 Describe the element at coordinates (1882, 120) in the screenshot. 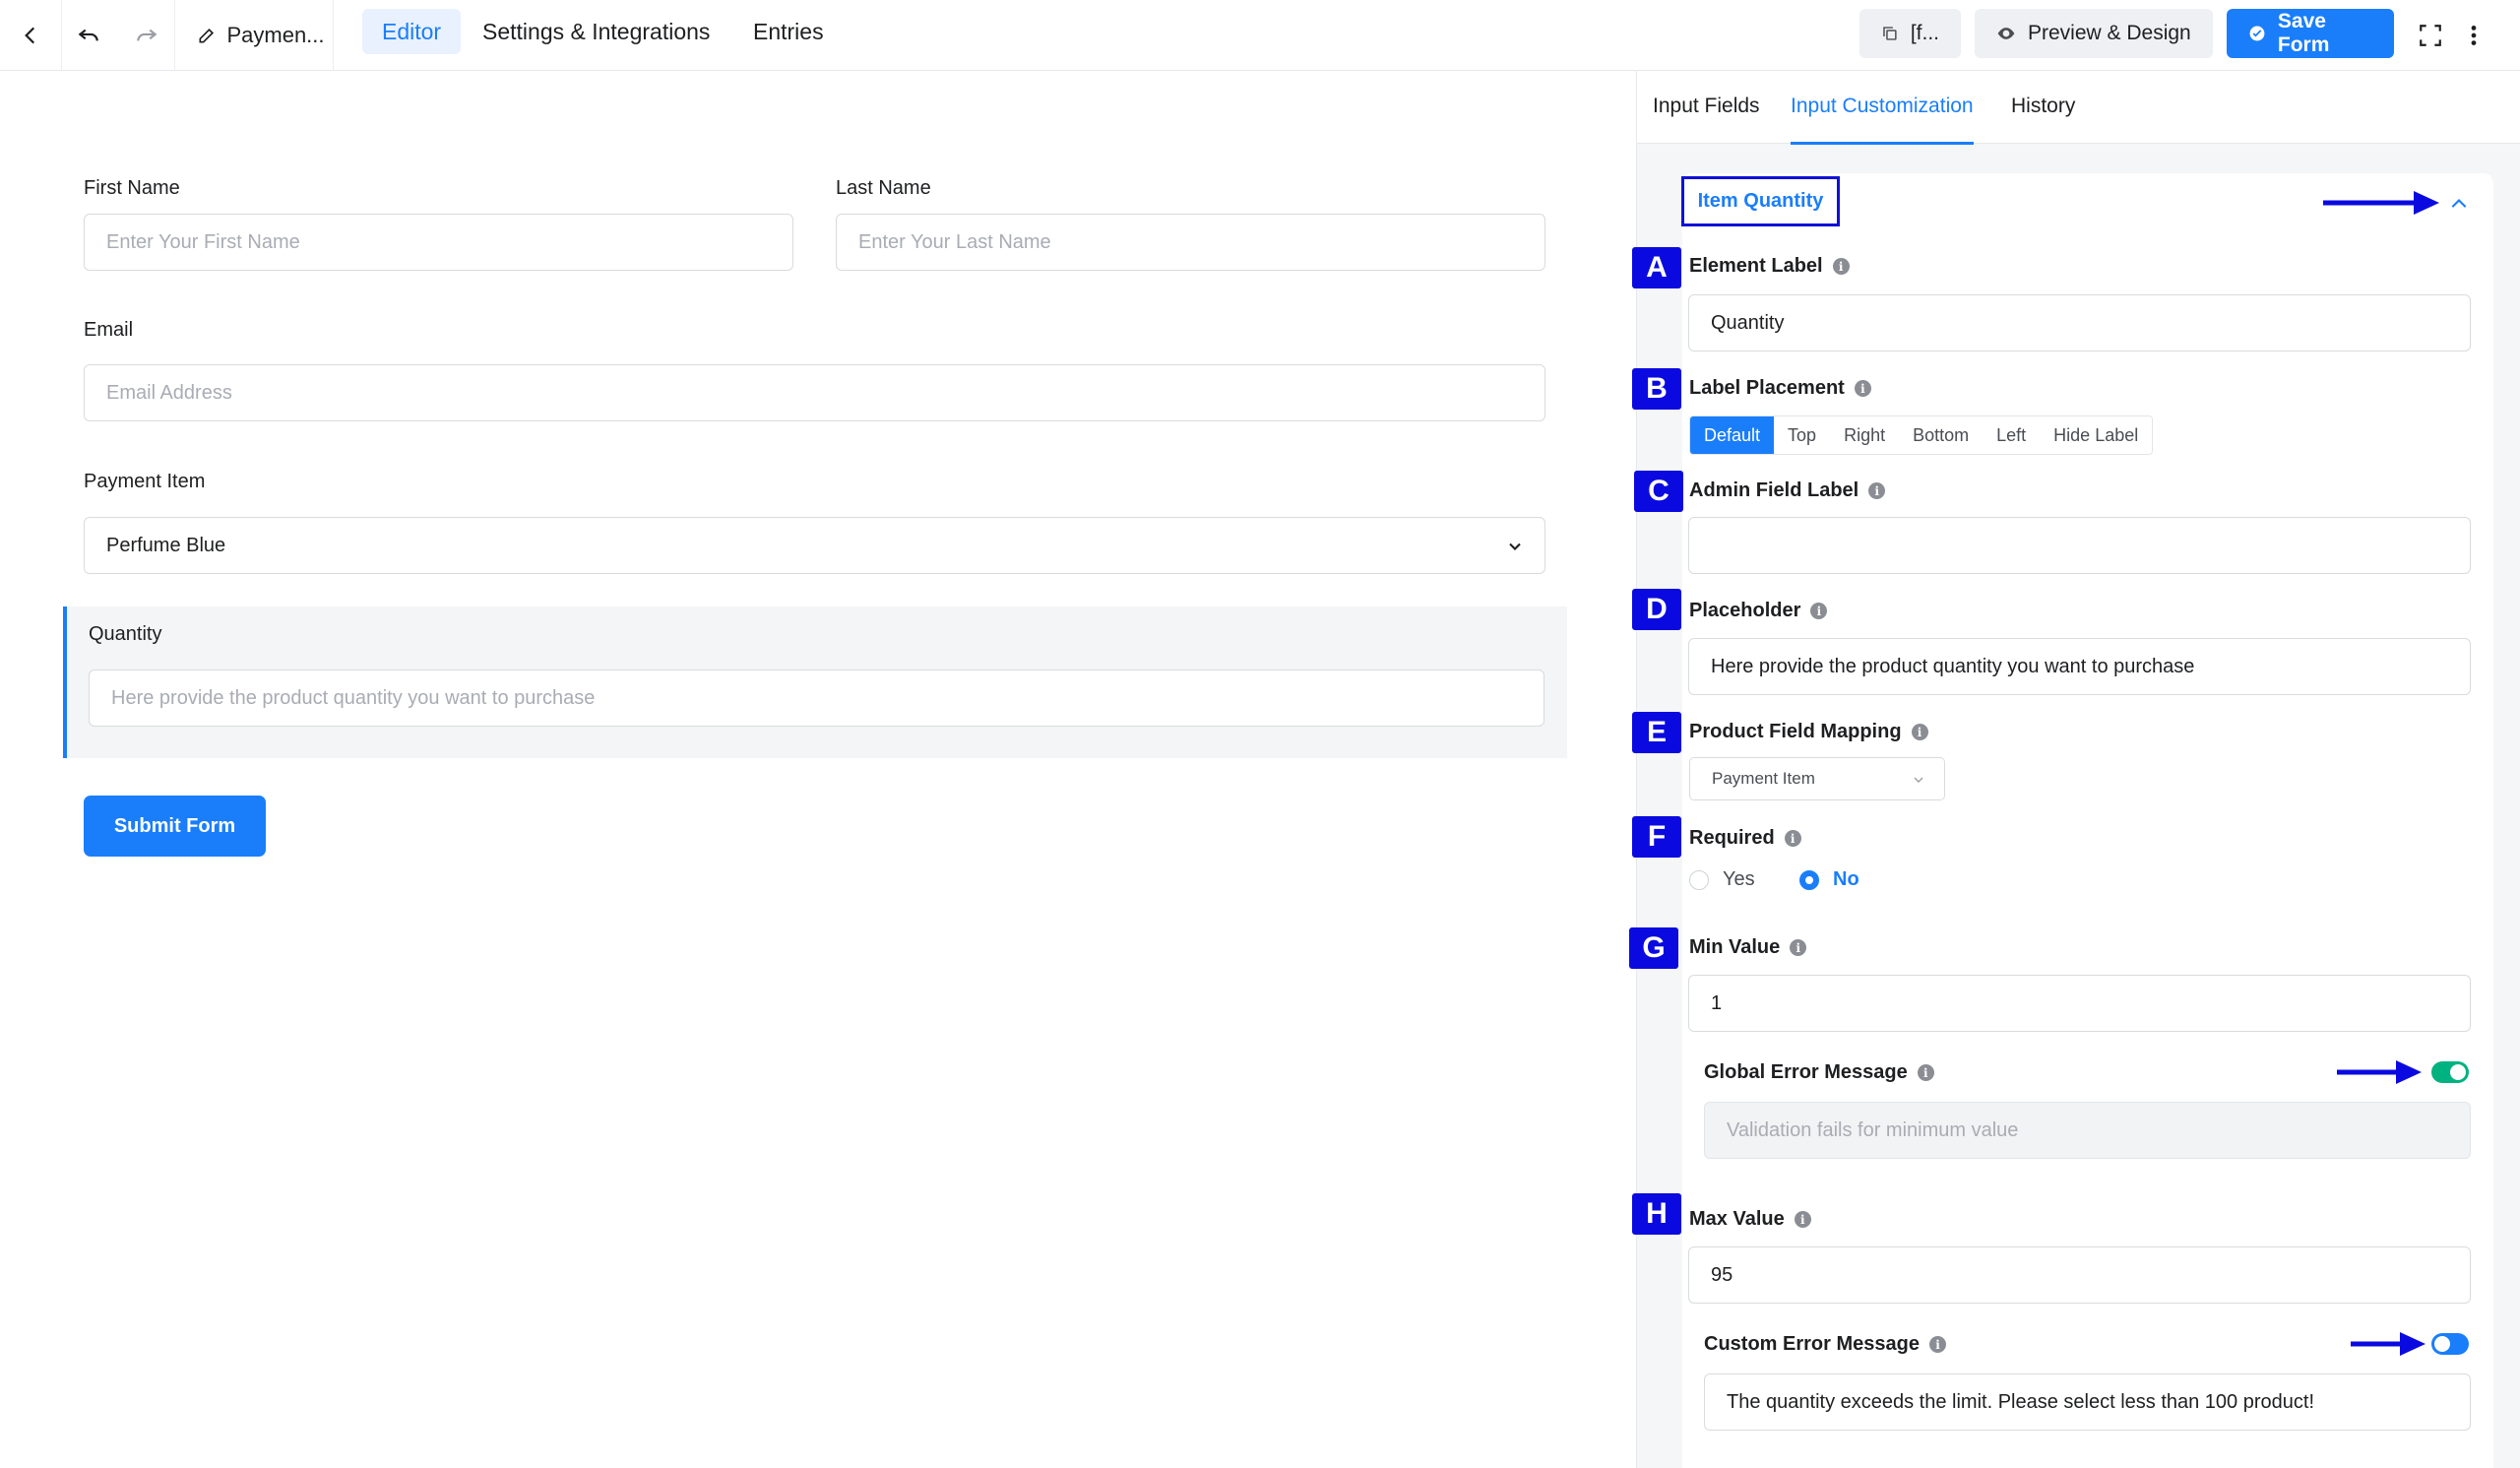

I see `tab-input-customization: Input Customization` at that location.